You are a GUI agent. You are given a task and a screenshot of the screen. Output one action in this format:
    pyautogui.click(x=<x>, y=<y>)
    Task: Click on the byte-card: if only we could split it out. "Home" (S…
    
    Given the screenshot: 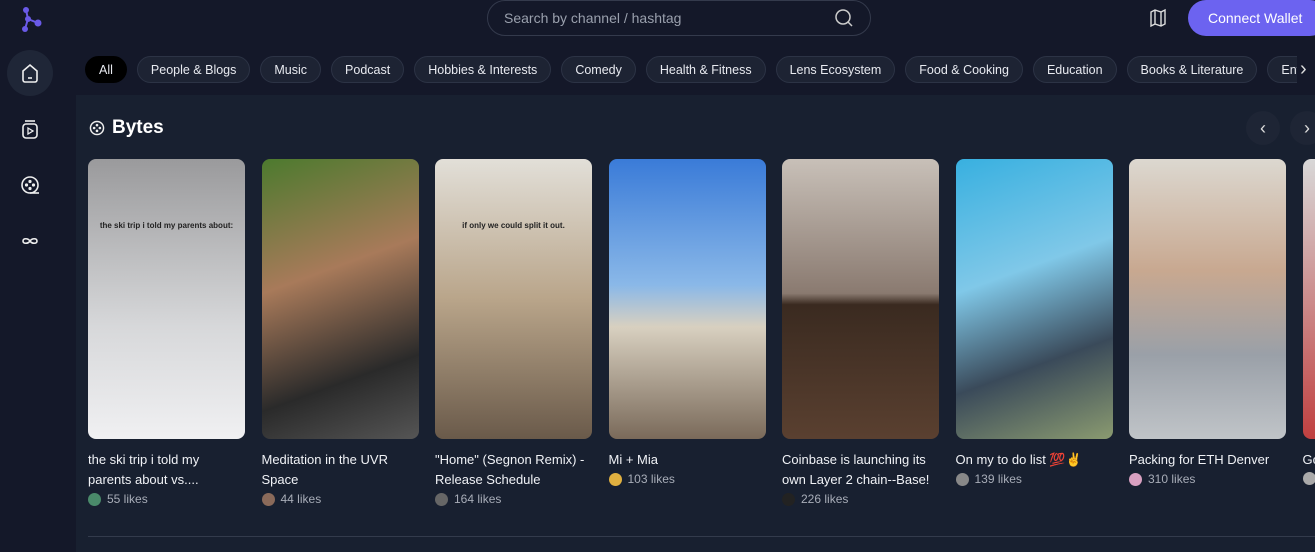 What is the action you would take?
    pyautogui.click(x=513, y=332)
    